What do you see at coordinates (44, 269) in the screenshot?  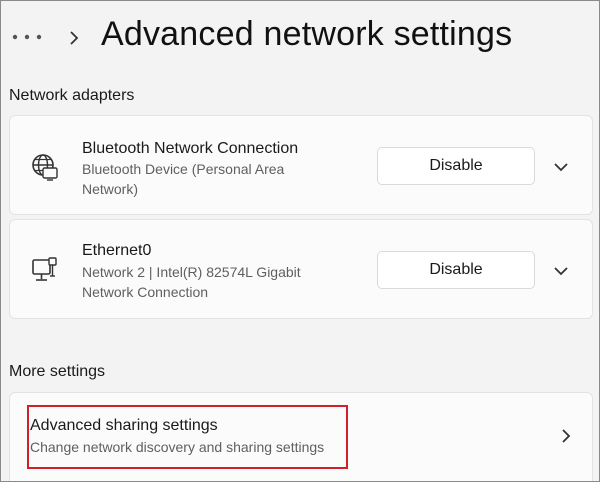 I see `ethernet-icon` at bounding box center [44, 269].